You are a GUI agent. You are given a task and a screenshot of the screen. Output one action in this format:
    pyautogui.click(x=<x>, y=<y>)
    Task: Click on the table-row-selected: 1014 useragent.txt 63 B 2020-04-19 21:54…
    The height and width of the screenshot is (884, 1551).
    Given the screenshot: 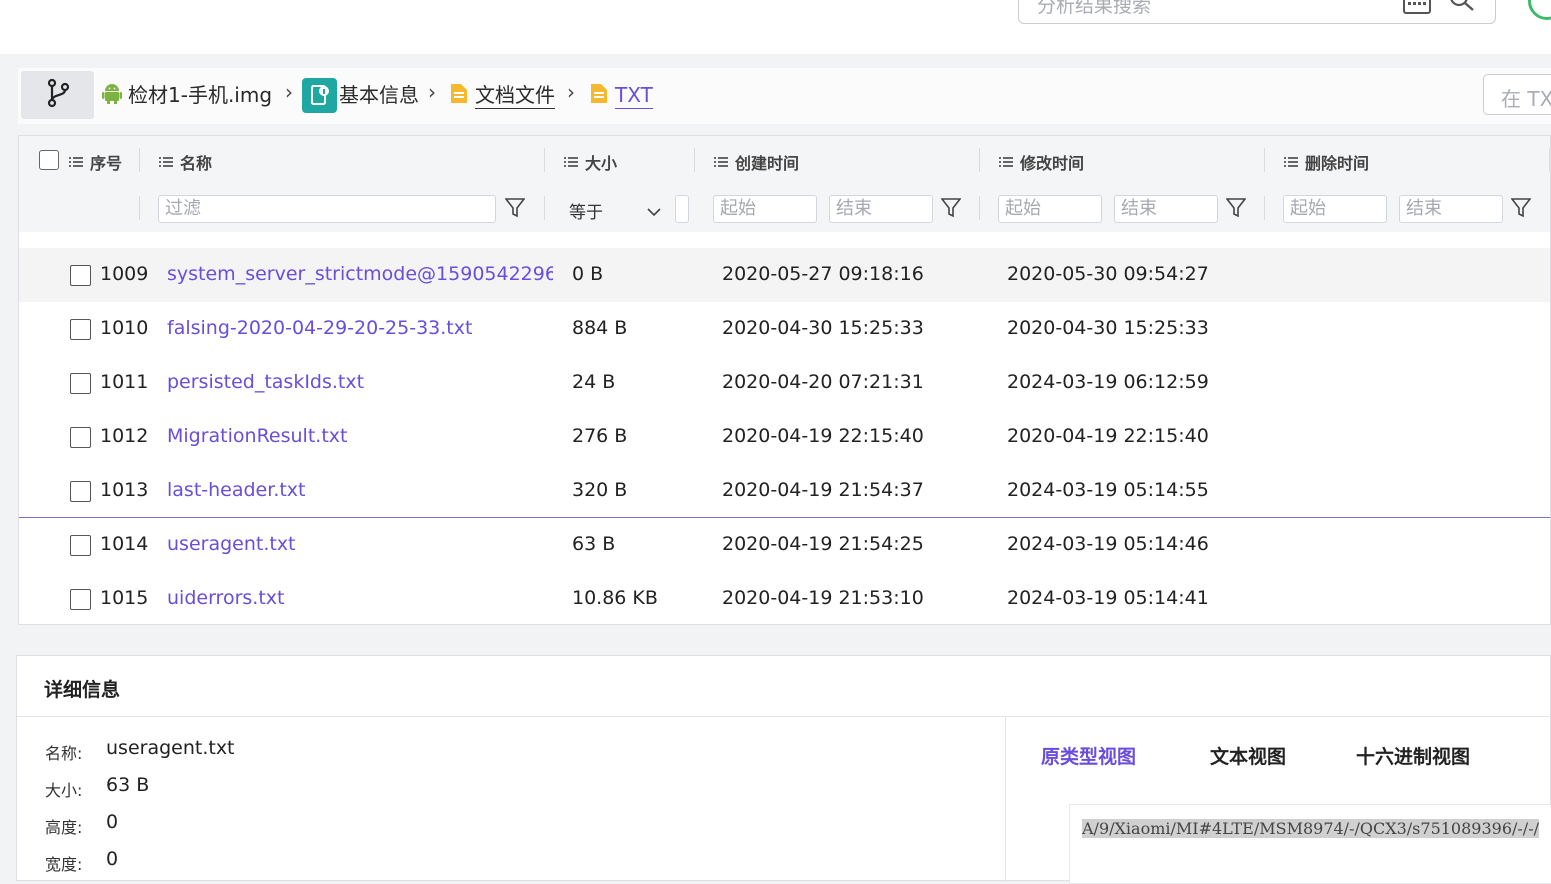 What is the action you would take?
    pyautogui.click(x=784, y=545)
    